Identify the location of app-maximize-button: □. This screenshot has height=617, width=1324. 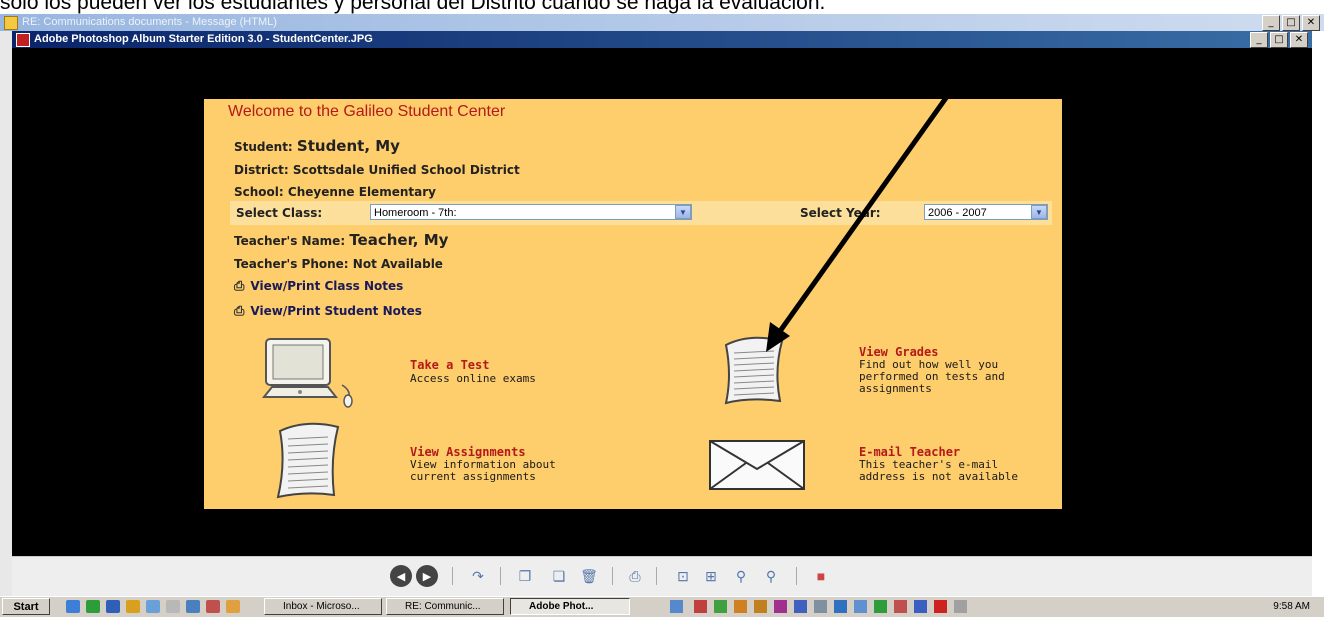
(1279, 40).